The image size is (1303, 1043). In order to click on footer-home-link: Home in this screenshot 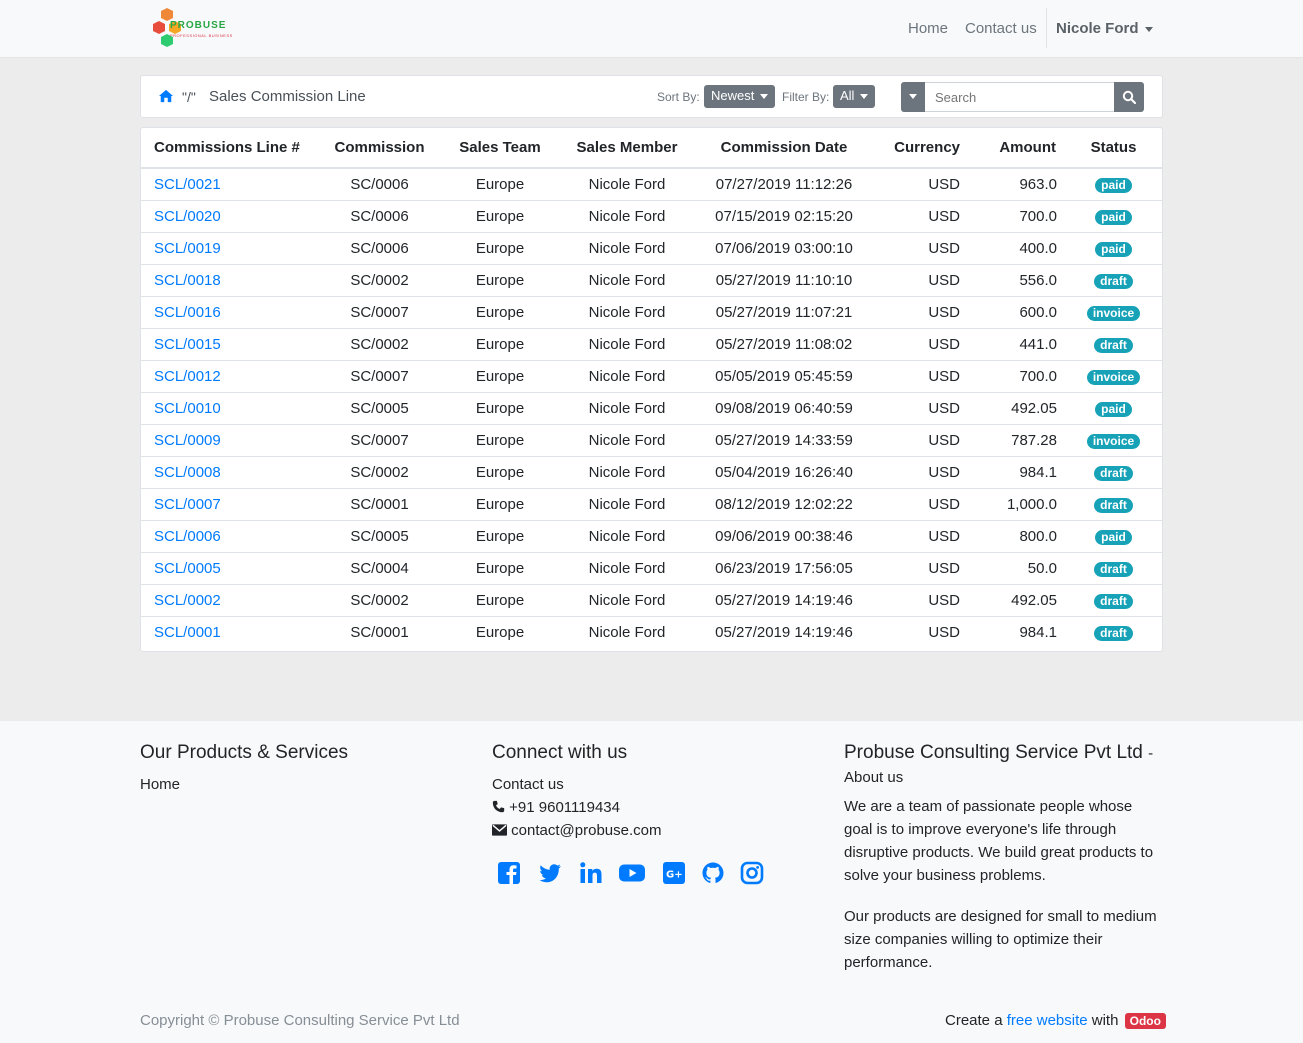, I will do `click(160, 784)`.